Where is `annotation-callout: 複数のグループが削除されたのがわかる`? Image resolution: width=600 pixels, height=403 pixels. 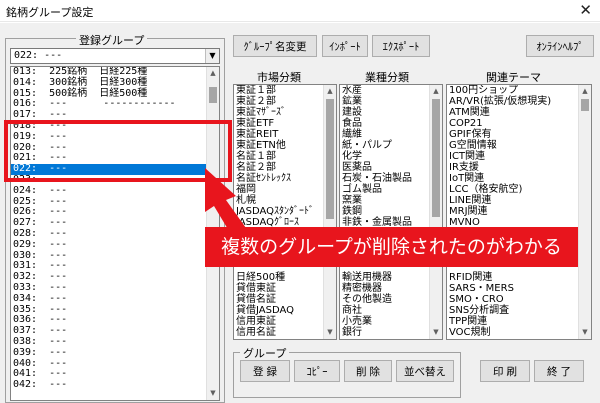 annotation-callout: 複数のグループが削除されたのがわかる is located at coordinates (391, 247).